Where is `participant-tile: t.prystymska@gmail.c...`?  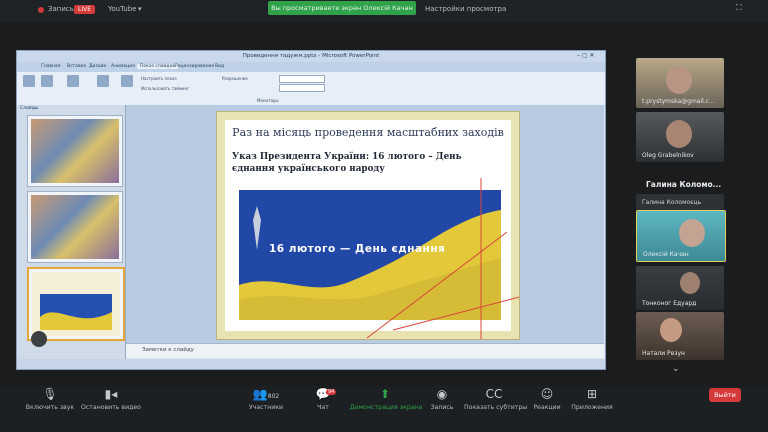
participant-tile: t.prystymska@gmail.c... is located at coordinates (680, 83).